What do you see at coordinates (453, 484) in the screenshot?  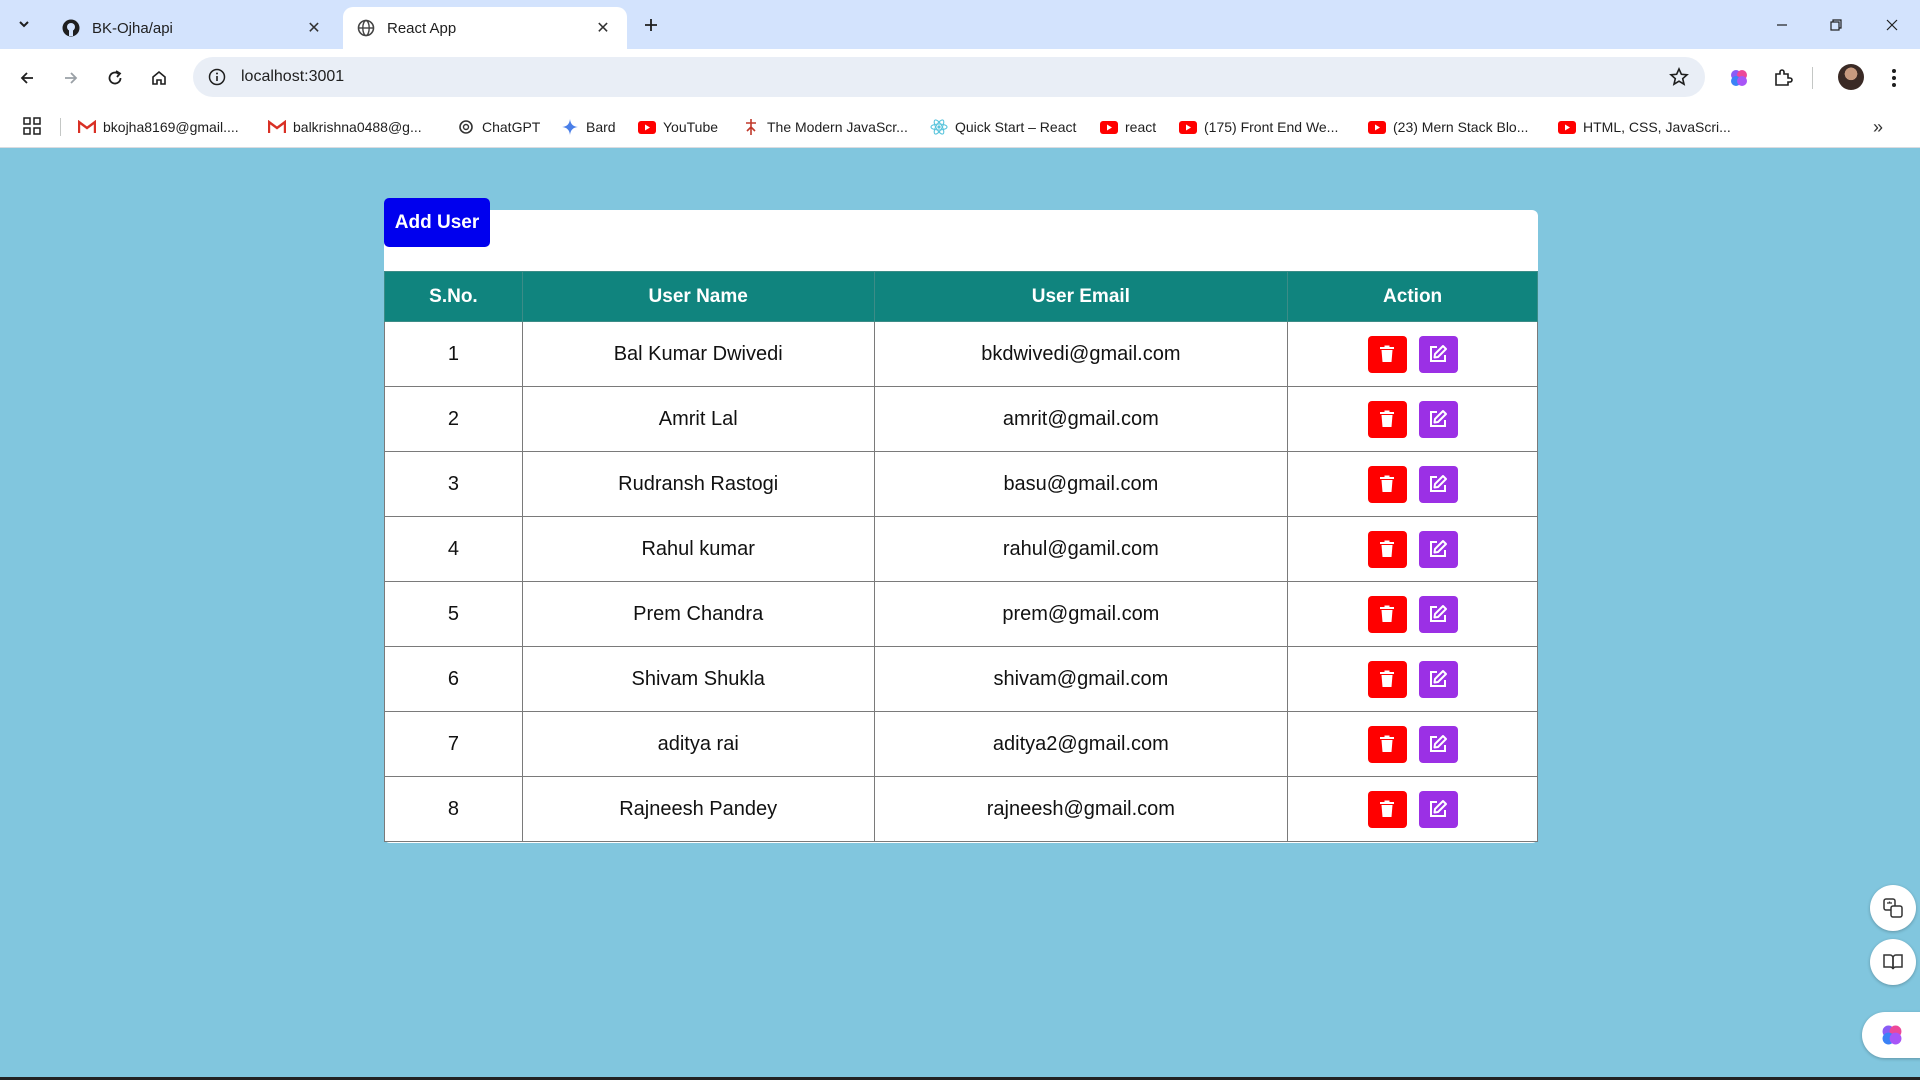 I see `cell-sno: 3` at bounding box center [453, 484].